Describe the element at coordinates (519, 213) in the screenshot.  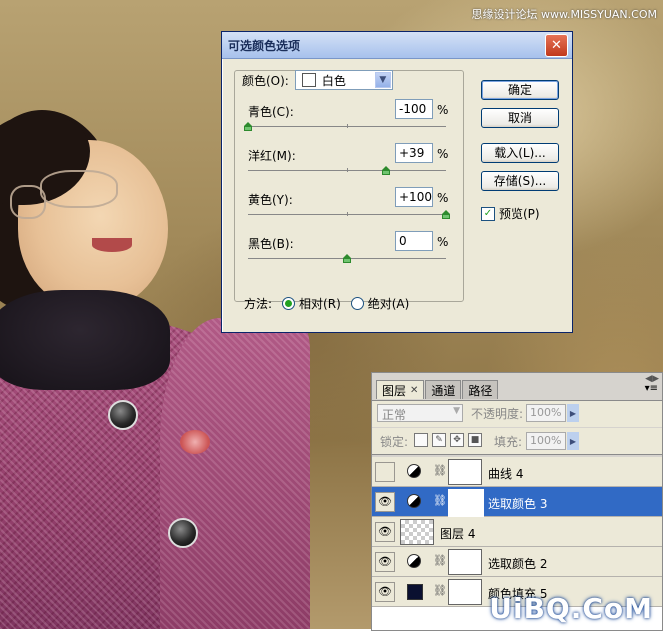
I see `preview-label: 预览(P)` at that location.